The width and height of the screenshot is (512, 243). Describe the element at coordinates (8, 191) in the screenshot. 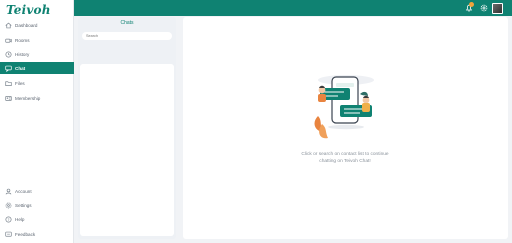

I see `user-icon` at that location.